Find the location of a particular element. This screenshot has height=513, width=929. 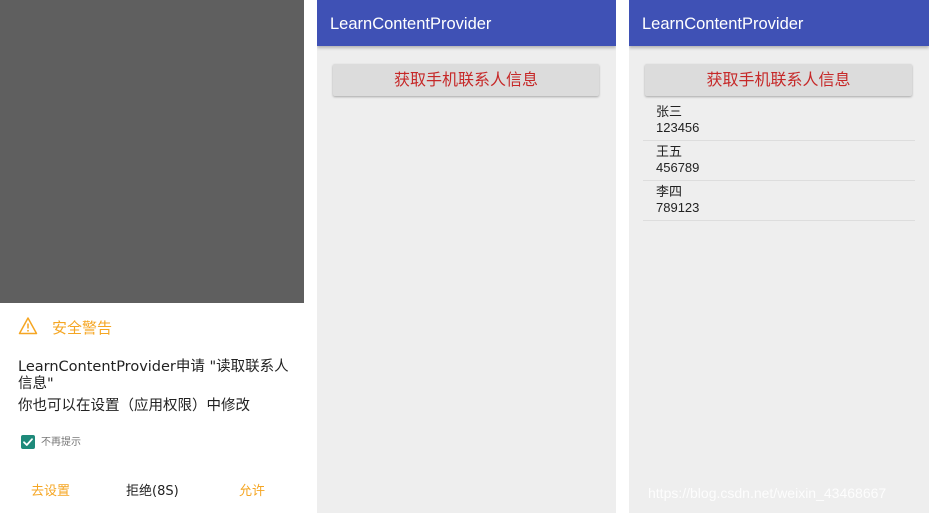

contact-number: 123456 is located at coordinates (678, 127).